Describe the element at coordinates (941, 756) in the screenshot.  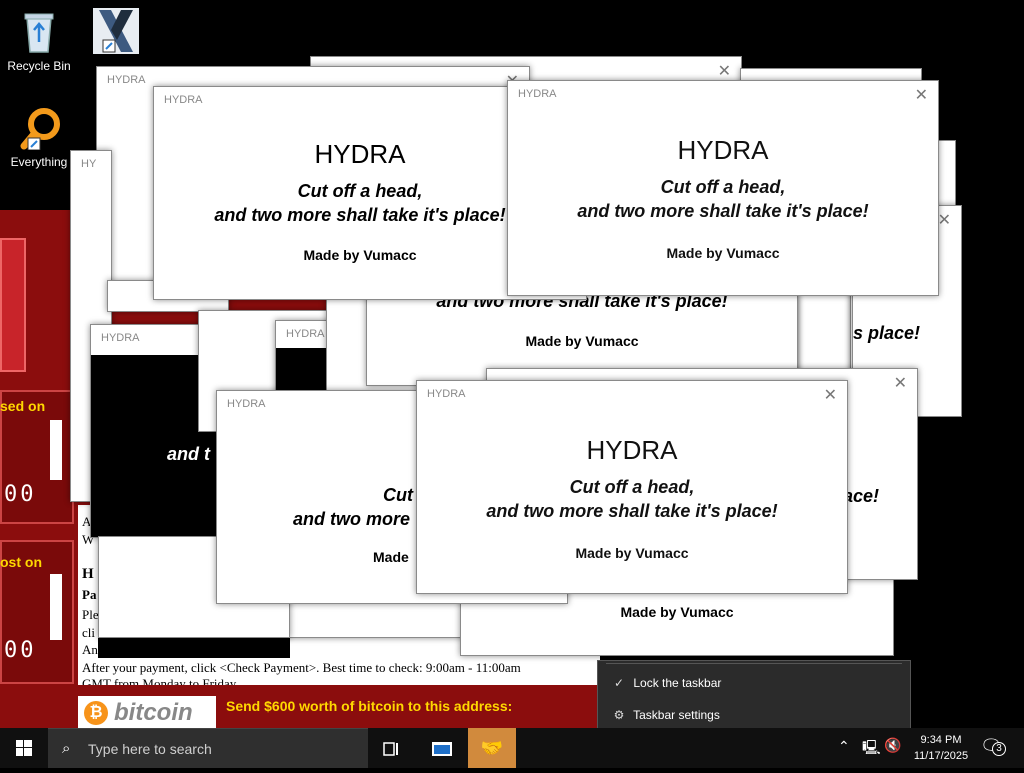
I see `clock-date: 11/17/2025` at that location.